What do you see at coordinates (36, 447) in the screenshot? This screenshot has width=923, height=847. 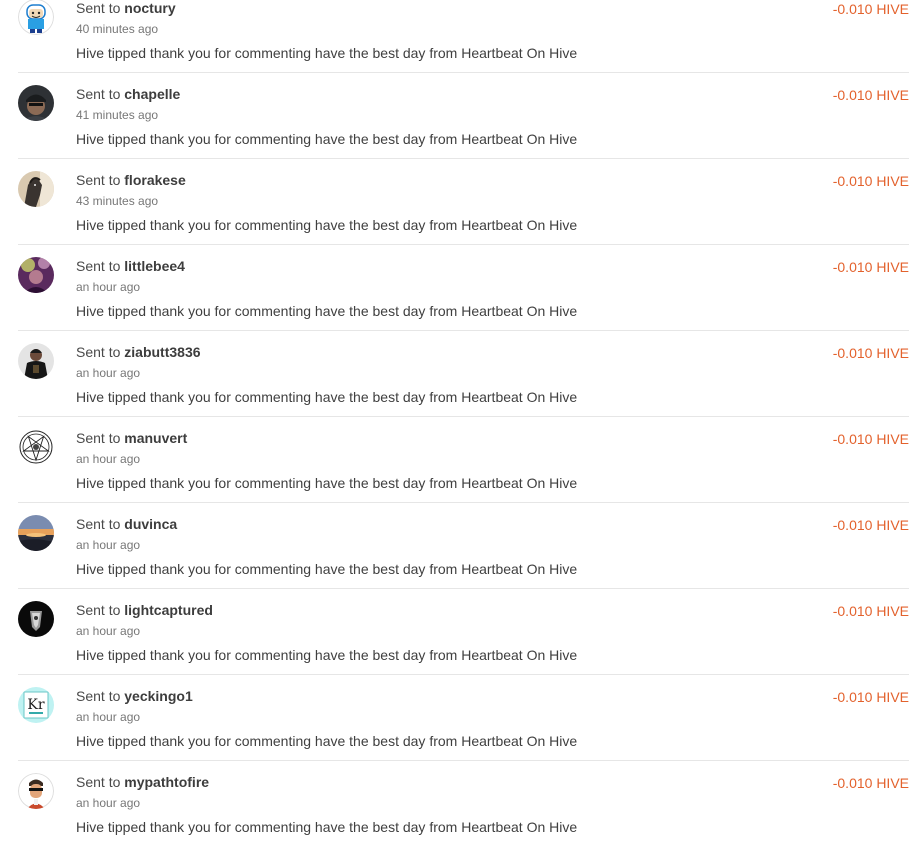 I see `pentagram-avatar` at bounding box center [36, 447].